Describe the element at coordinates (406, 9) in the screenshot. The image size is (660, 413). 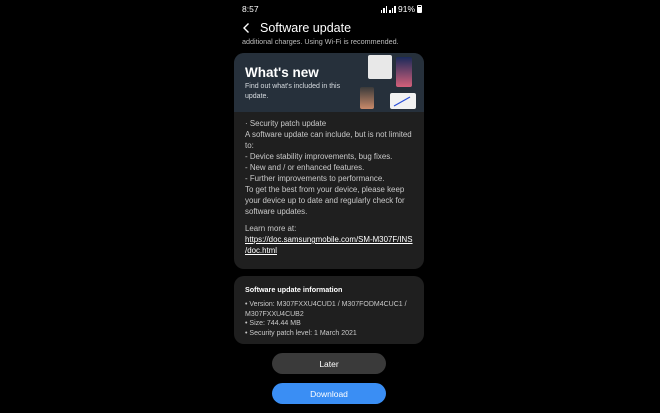
I see `battery-text: 91%` at that location.